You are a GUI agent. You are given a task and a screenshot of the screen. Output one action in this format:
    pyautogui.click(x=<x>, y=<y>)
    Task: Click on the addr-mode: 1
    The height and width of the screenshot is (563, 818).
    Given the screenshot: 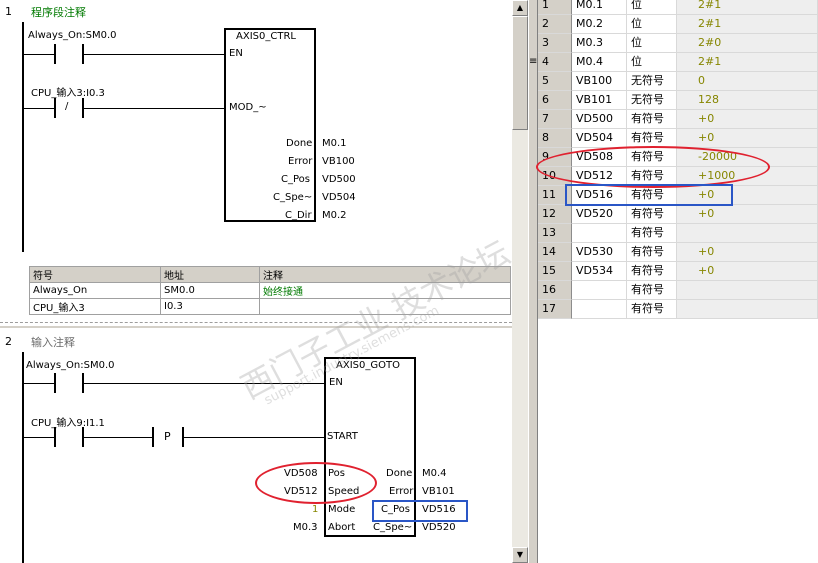 What is the action you would take?
    pyautogui.click(x=315, y=509)
    